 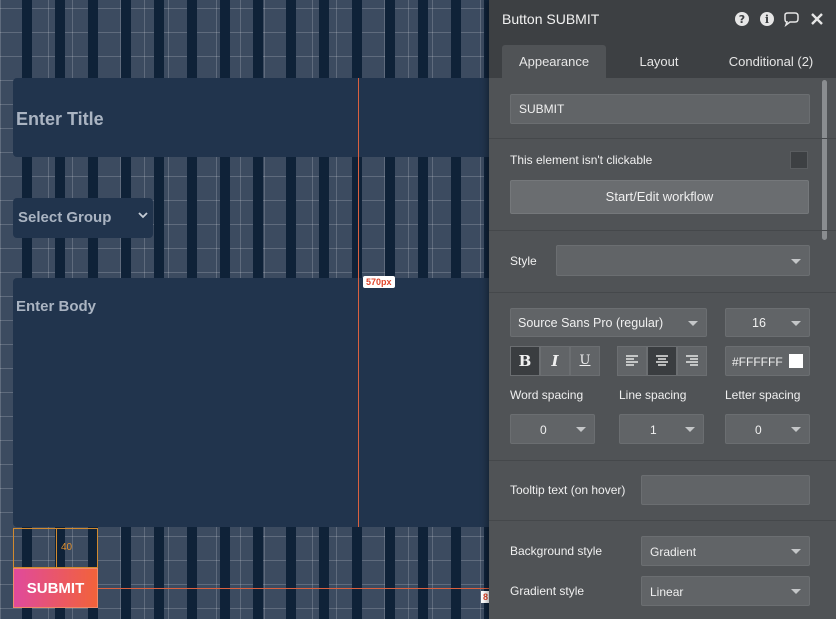 I want to click on help-icon: ?, so click(x=742, y=19).